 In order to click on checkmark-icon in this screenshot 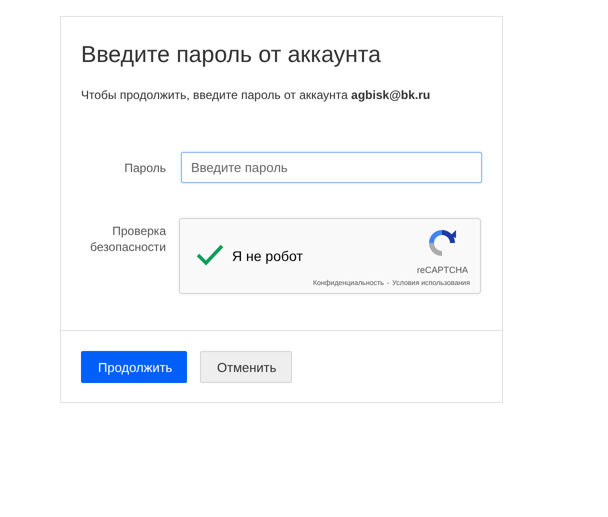, I will do `click(210, 255)`.